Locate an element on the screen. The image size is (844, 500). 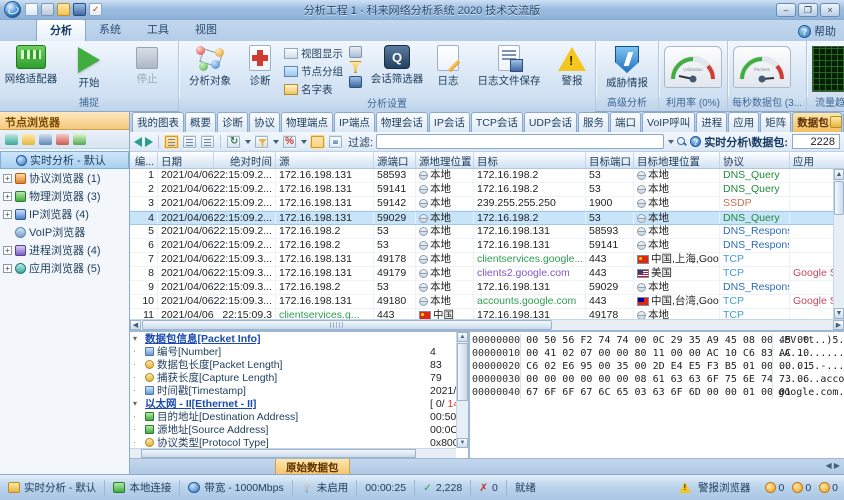
sidebar-item-protocol: + 协议浏览器 (1) is located at coordinates (64, 178).